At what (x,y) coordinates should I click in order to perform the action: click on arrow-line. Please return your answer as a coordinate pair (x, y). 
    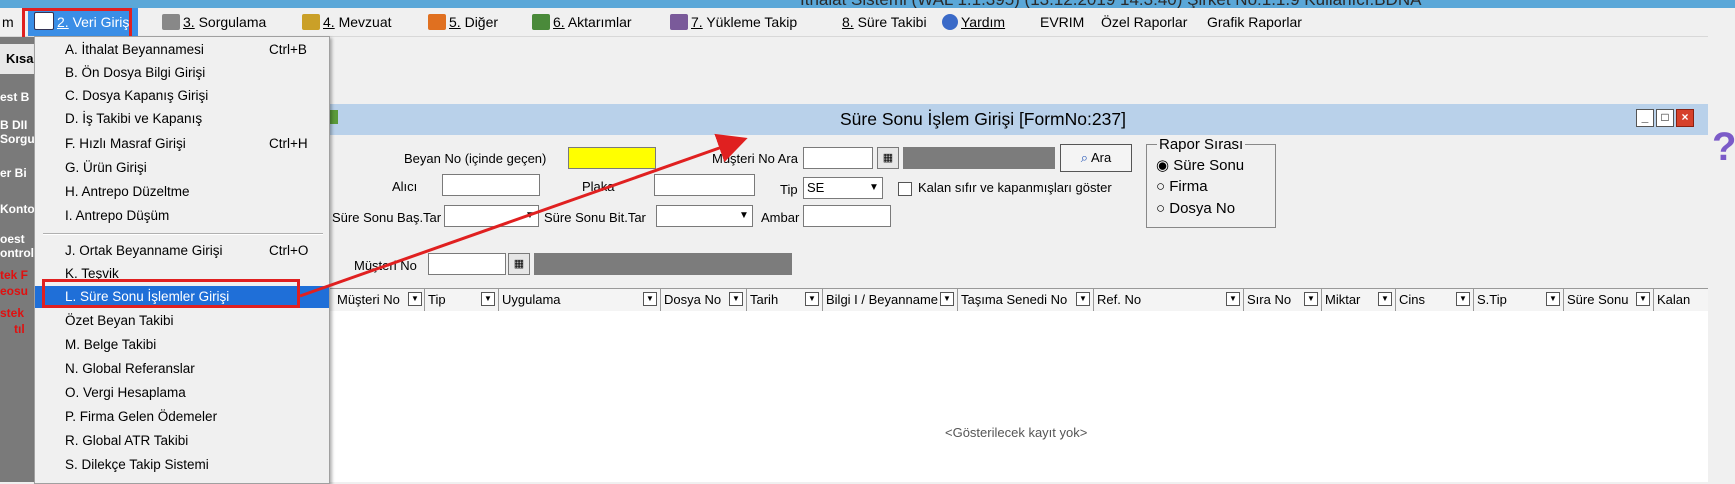
    Looking at the image, I should click on (523, 215).